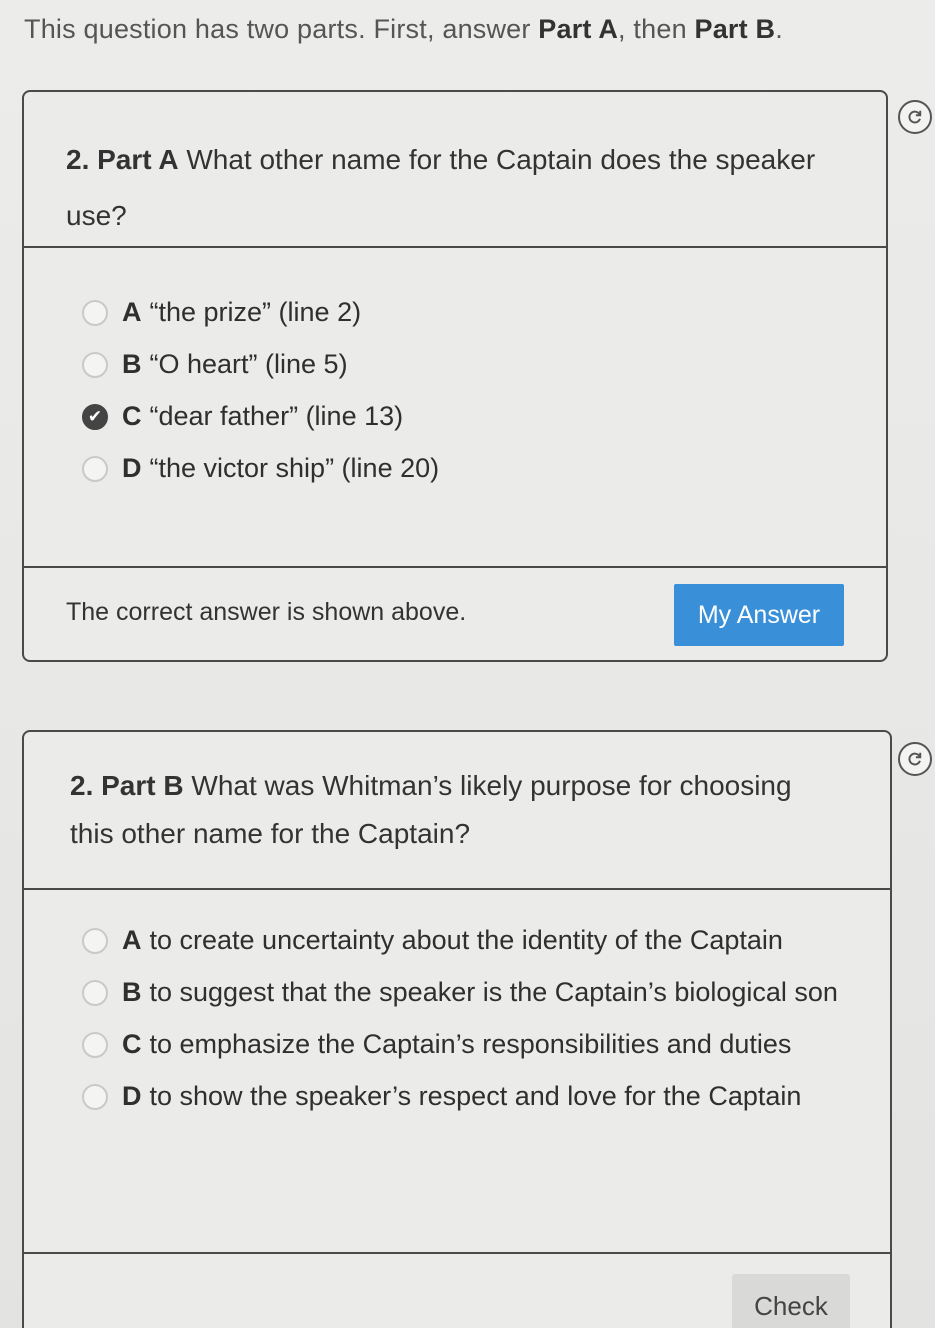 The width and height of the screenshot is (935, 1328). Describe the element at coordinates (248, 364) in the screenshot. I see `option-text: “O heart” (line 5)` at that location.